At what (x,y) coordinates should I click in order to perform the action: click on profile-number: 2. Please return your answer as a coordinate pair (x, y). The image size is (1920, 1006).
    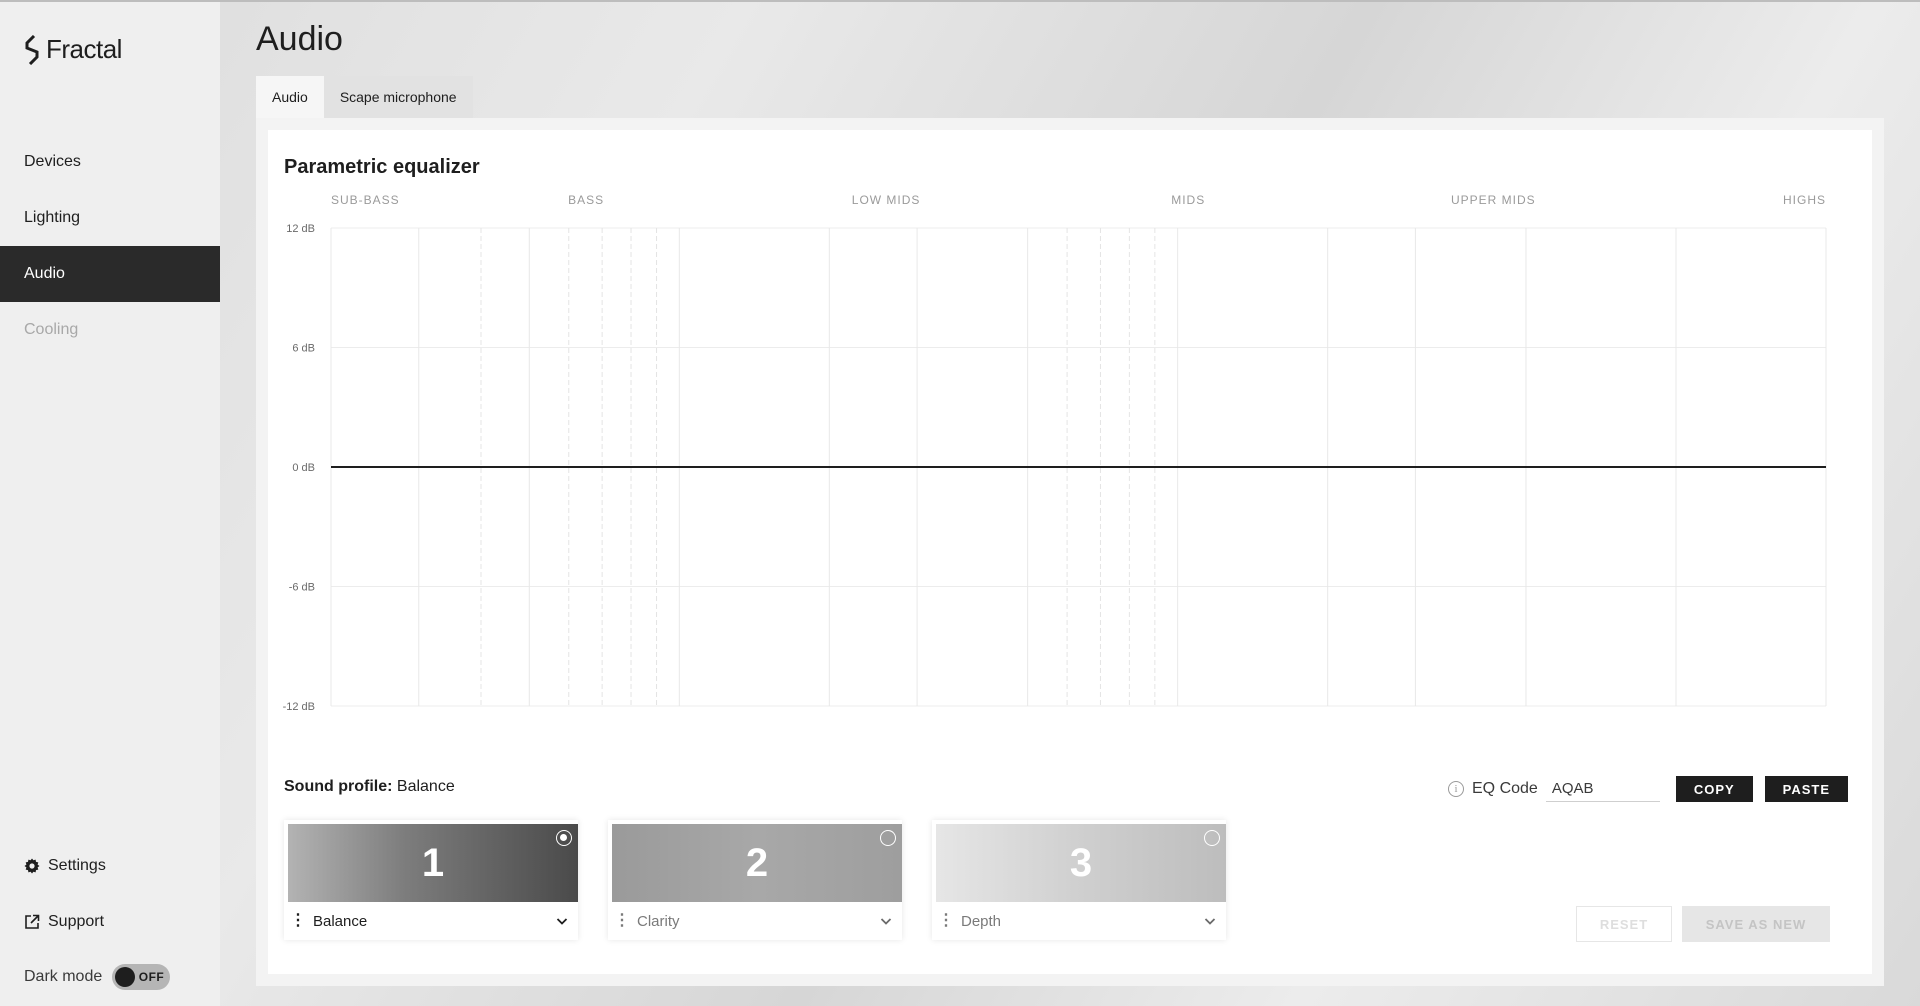
    Looking at the image, I should click on (757, 862).